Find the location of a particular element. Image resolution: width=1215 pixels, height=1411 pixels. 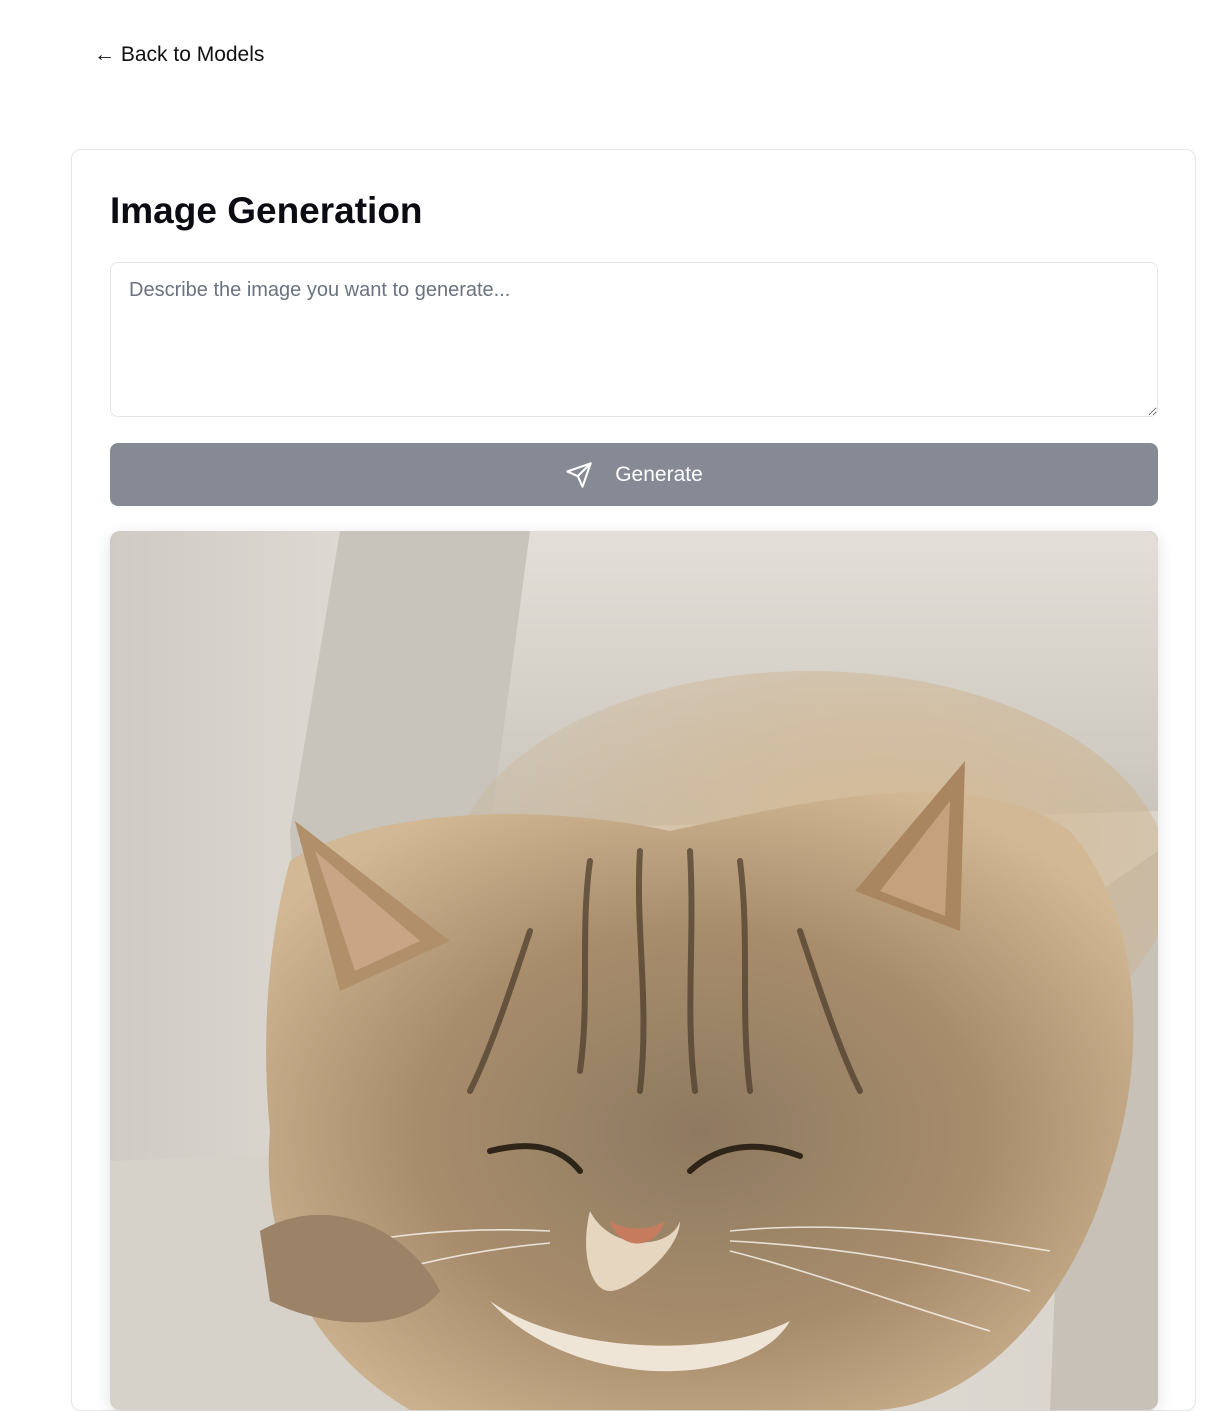

page-title: Image Generation is located at coordinates (266, 210).